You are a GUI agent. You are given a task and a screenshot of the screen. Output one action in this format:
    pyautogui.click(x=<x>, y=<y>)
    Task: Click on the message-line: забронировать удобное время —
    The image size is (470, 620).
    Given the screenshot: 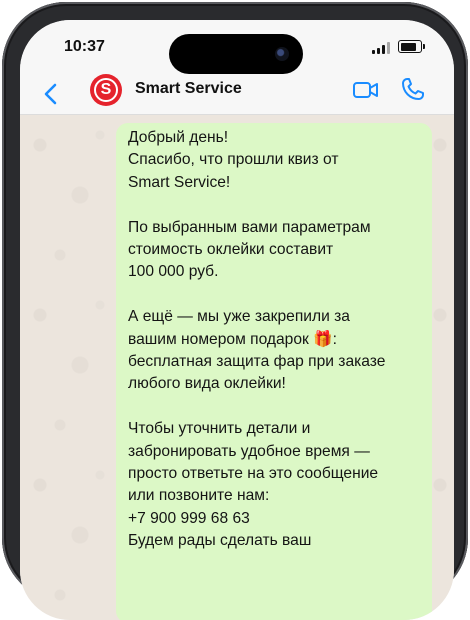 What is the action you would take?
    pyautogui.click(x=249, y=451)
    